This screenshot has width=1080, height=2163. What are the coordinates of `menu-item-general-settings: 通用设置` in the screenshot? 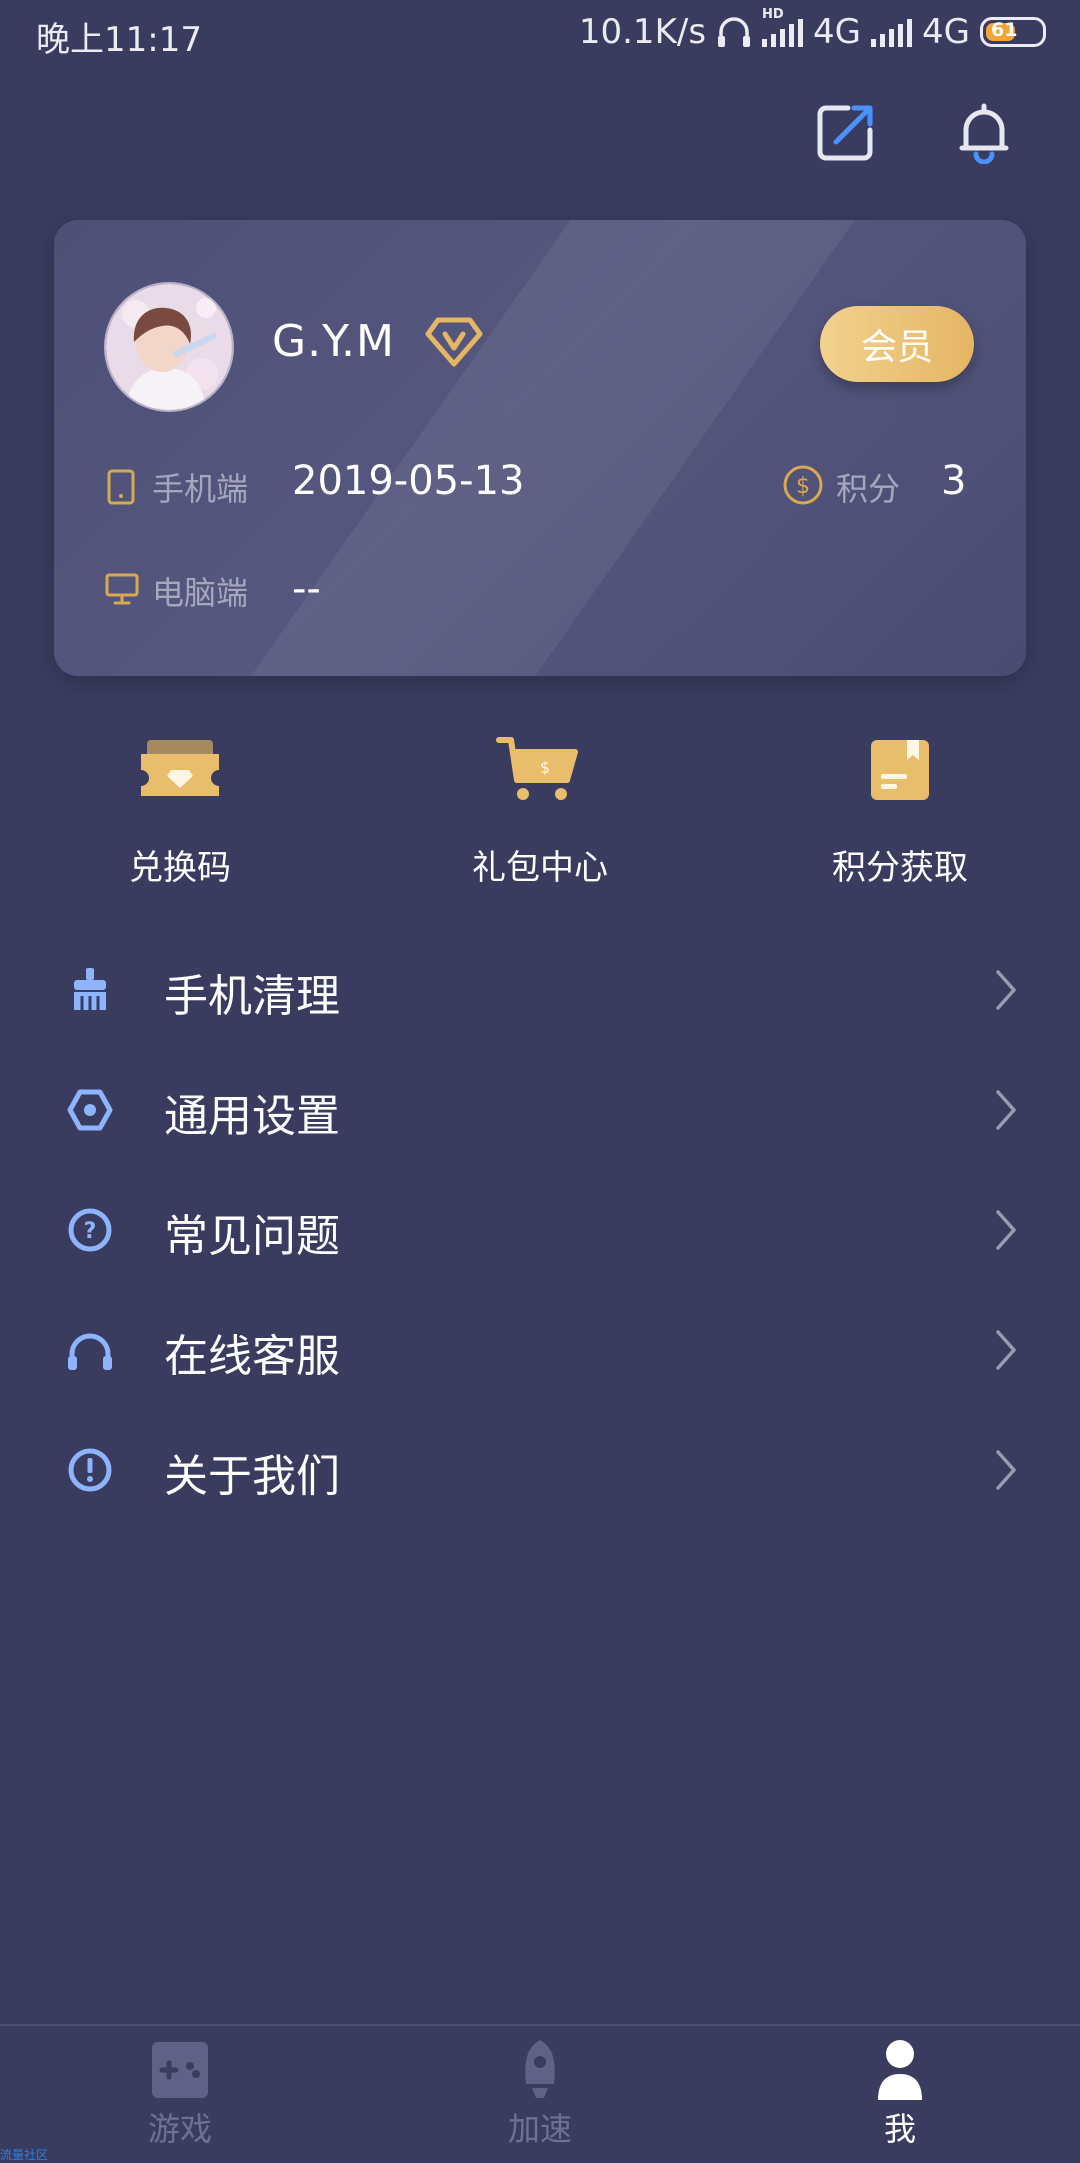 It's located at (540, 1106).